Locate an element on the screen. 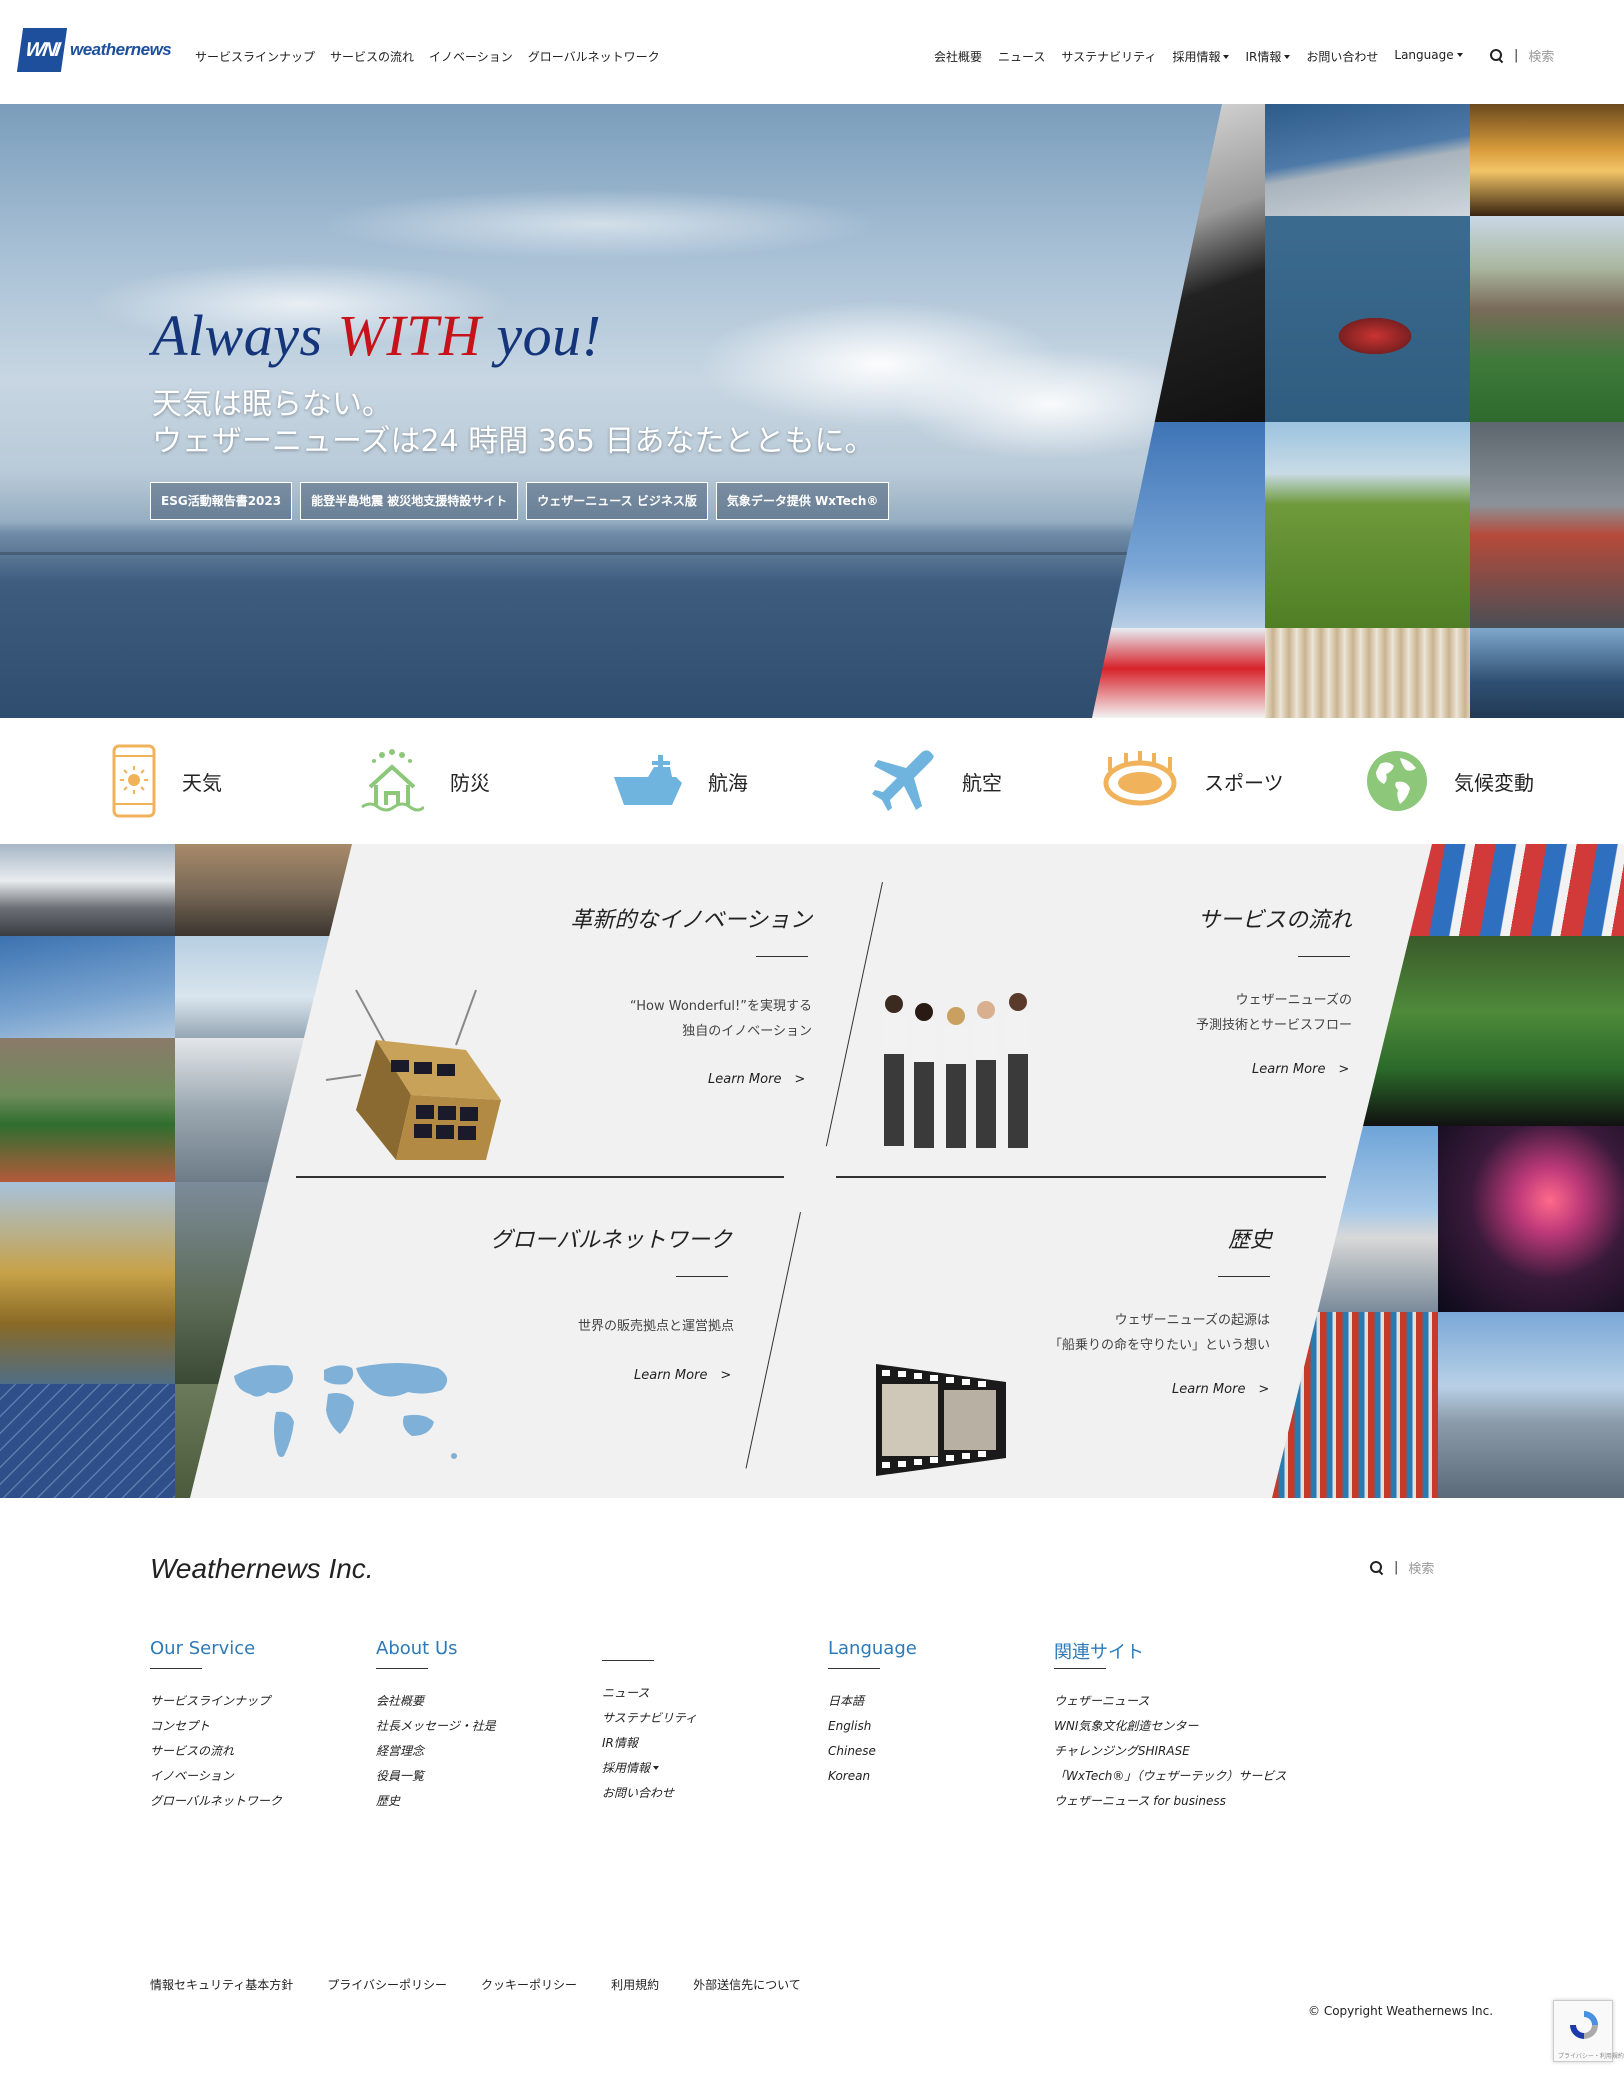 The height and width of the screenshot is (2085, 1624). footer-lang-link: Chinese is located at coordinates (872, 1751).